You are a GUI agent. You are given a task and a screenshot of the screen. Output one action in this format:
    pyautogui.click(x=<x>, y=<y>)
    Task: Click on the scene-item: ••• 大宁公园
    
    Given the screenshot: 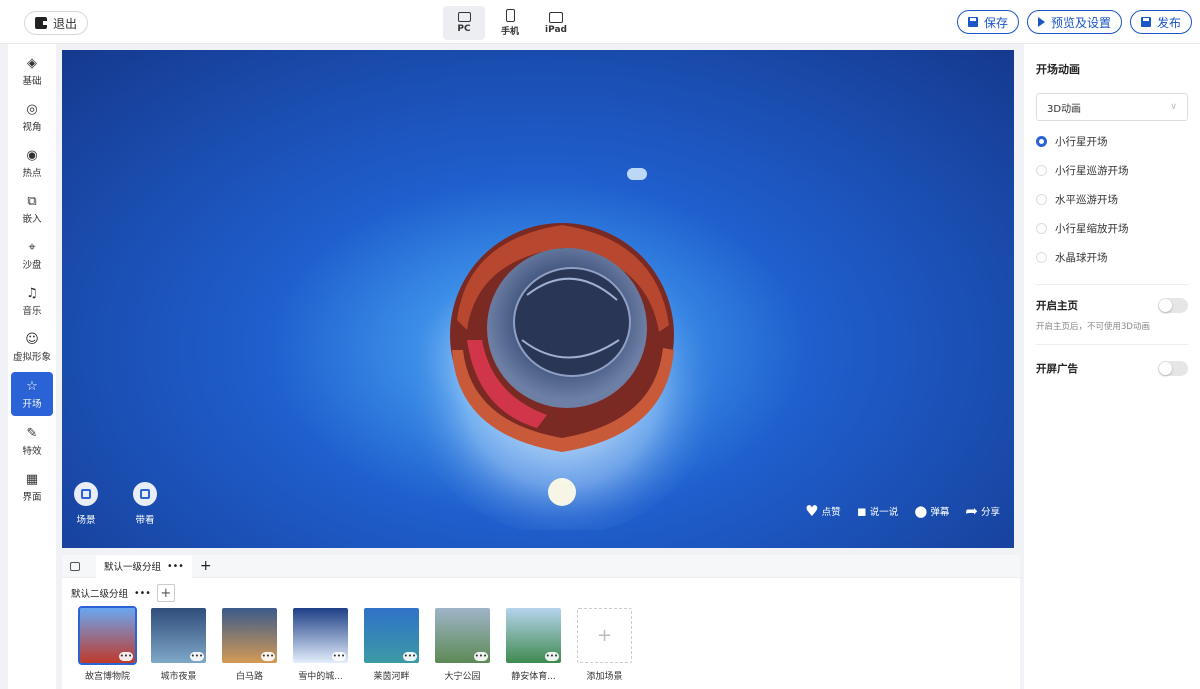 What is the action you would take?
    pyautogui.click(x=462, y=645)
    